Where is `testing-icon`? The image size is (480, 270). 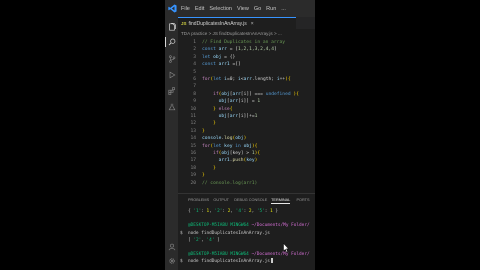 testing-icon is located at coordinates (172, 107).